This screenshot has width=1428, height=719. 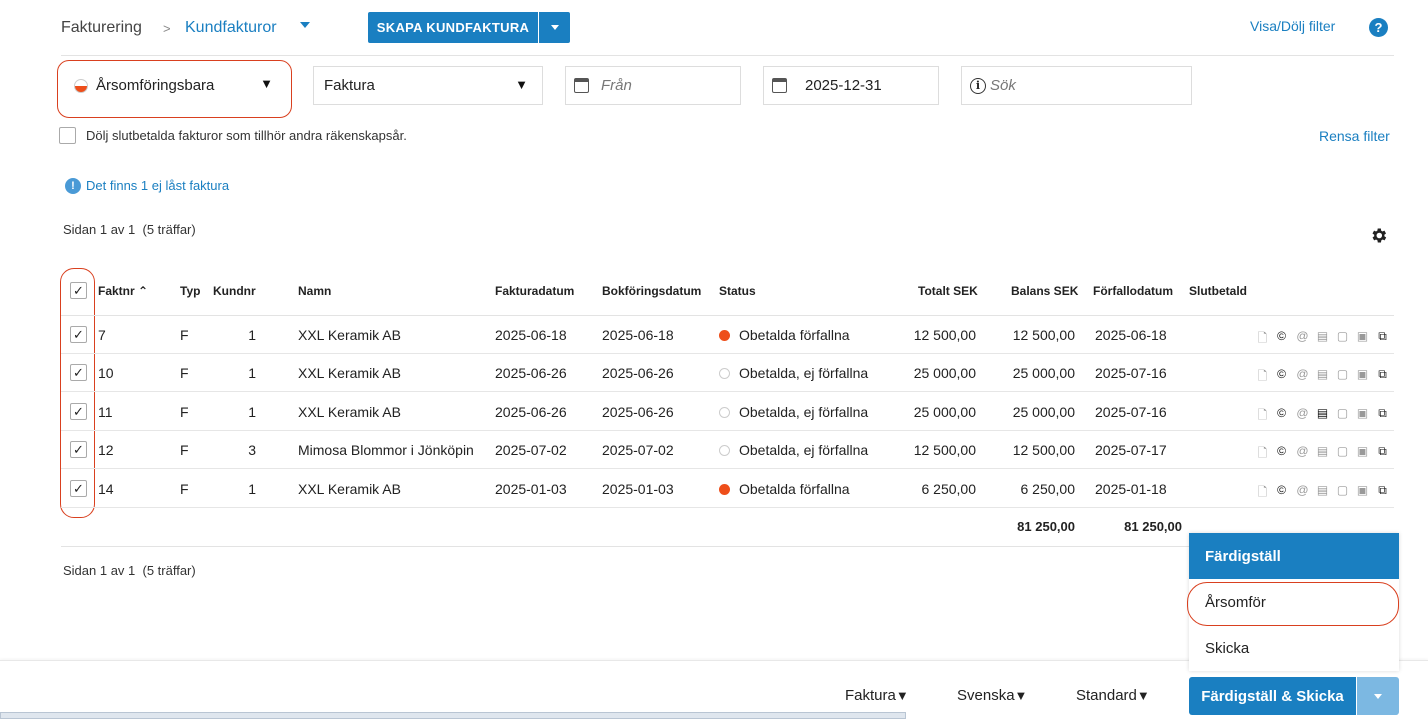 What do you see at coordinates (638, 412) in the screenshot?
I see `cell-bokforingsdatum: 2025-06-26` at bounding box center [638, 412].